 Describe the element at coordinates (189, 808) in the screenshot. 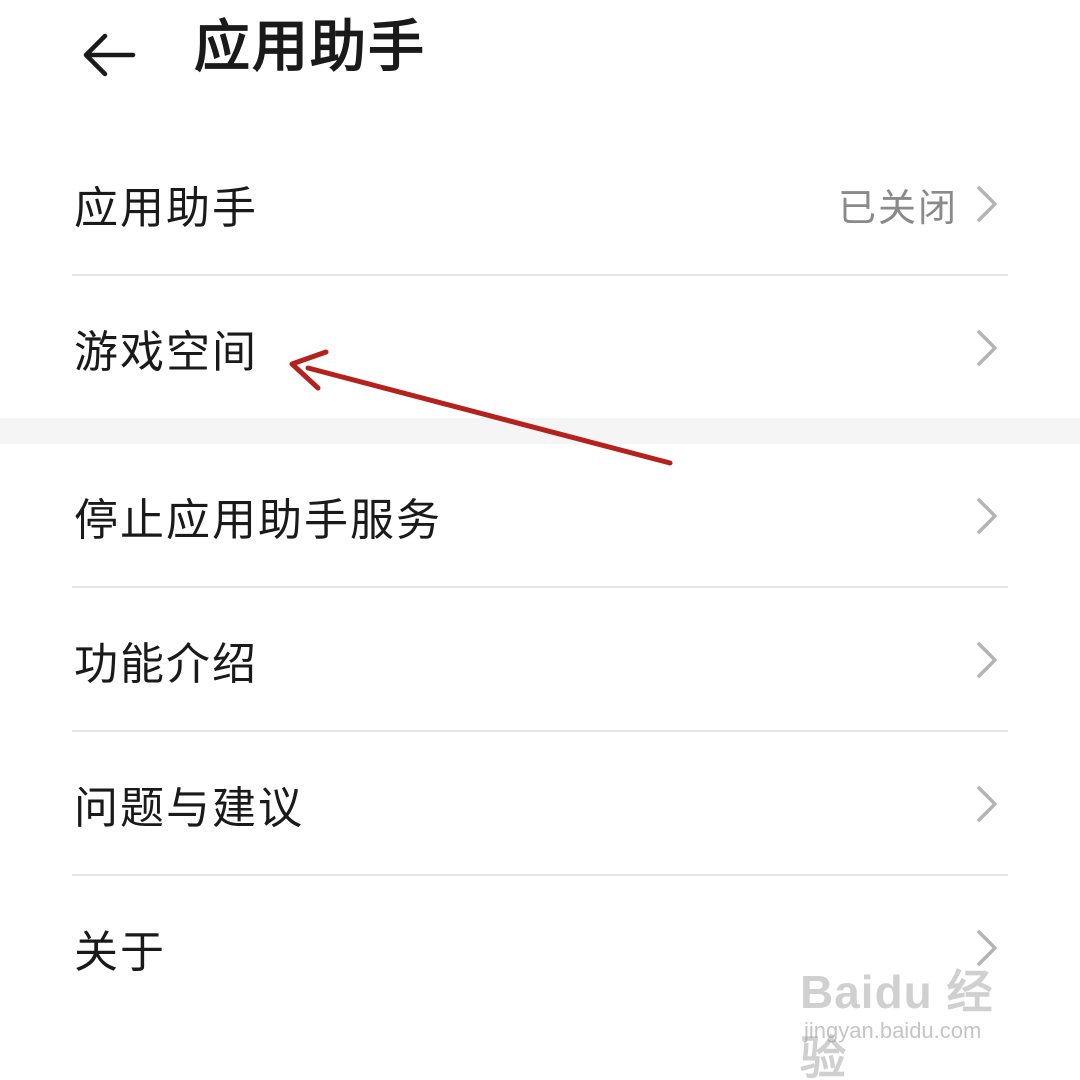

I see `list-item-label: 问题与建议` at that location.